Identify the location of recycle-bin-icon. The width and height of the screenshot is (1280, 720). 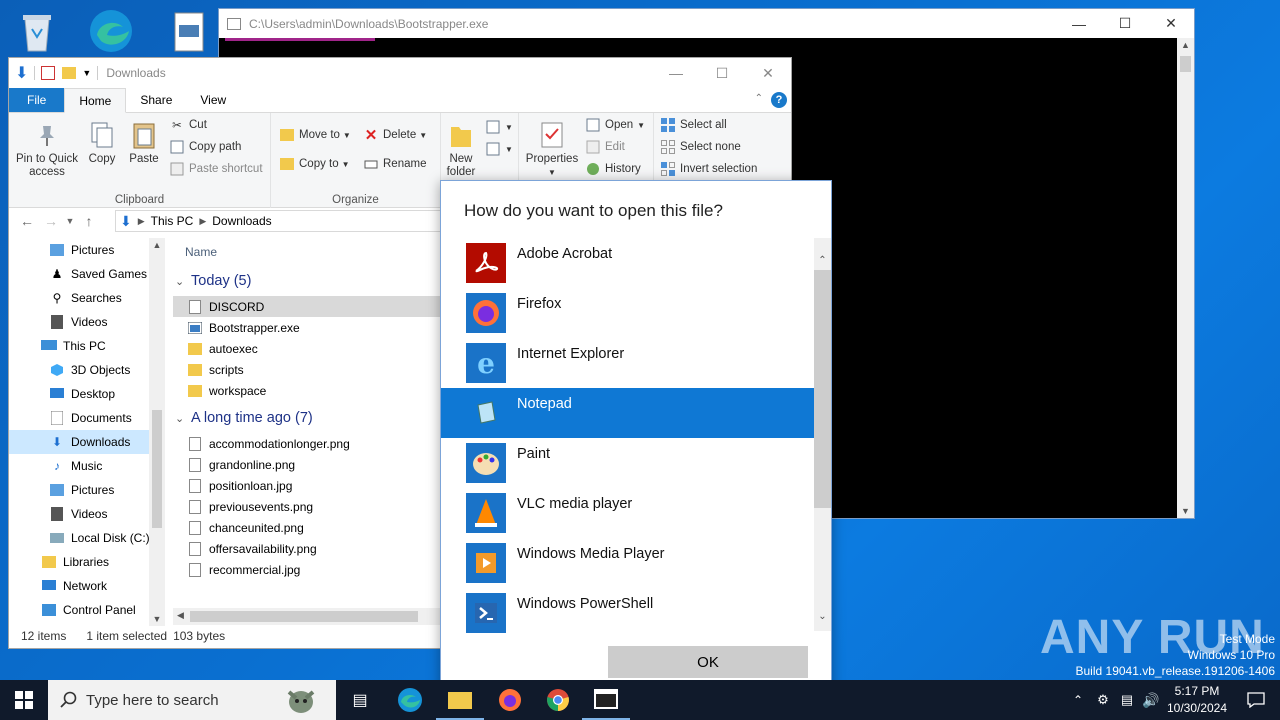
(37, 31).